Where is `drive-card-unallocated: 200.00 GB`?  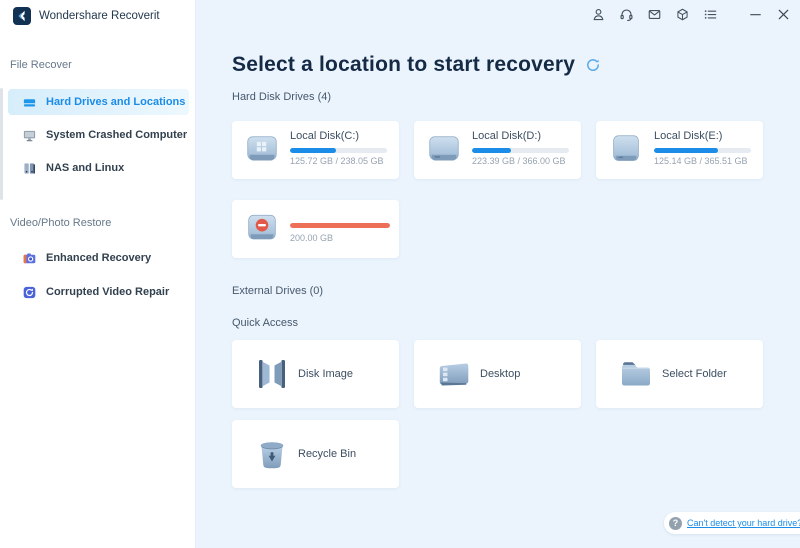
drive-card-unallocated: 200.00 GB is located at coordinates (315, 229).